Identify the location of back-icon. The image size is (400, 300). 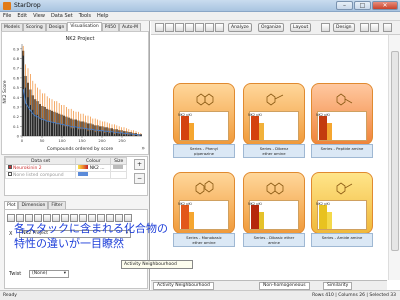
(159, 27).